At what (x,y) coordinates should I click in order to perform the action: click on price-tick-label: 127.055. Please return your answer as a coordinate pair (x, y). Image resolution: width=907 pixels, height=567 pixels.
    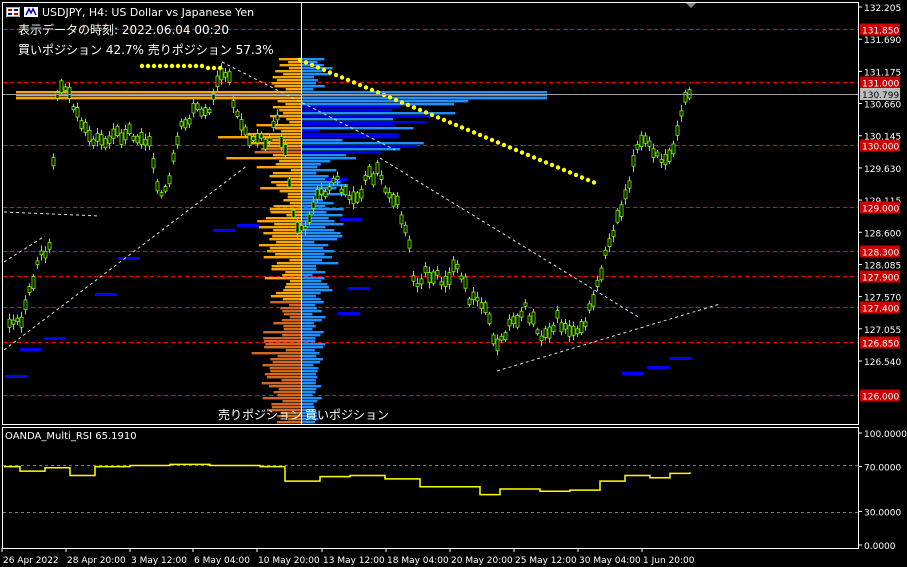
    Looking at the image, I should click on (882, 331).